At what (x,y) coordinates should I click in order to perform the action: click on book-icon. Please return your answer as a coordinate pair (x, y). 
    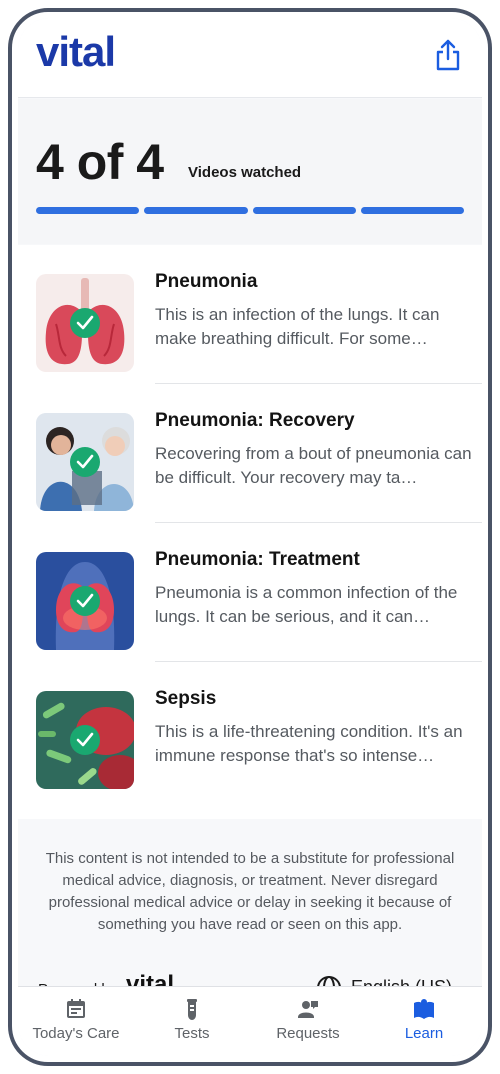
    Looking at the image, I should click on (424, 1009).